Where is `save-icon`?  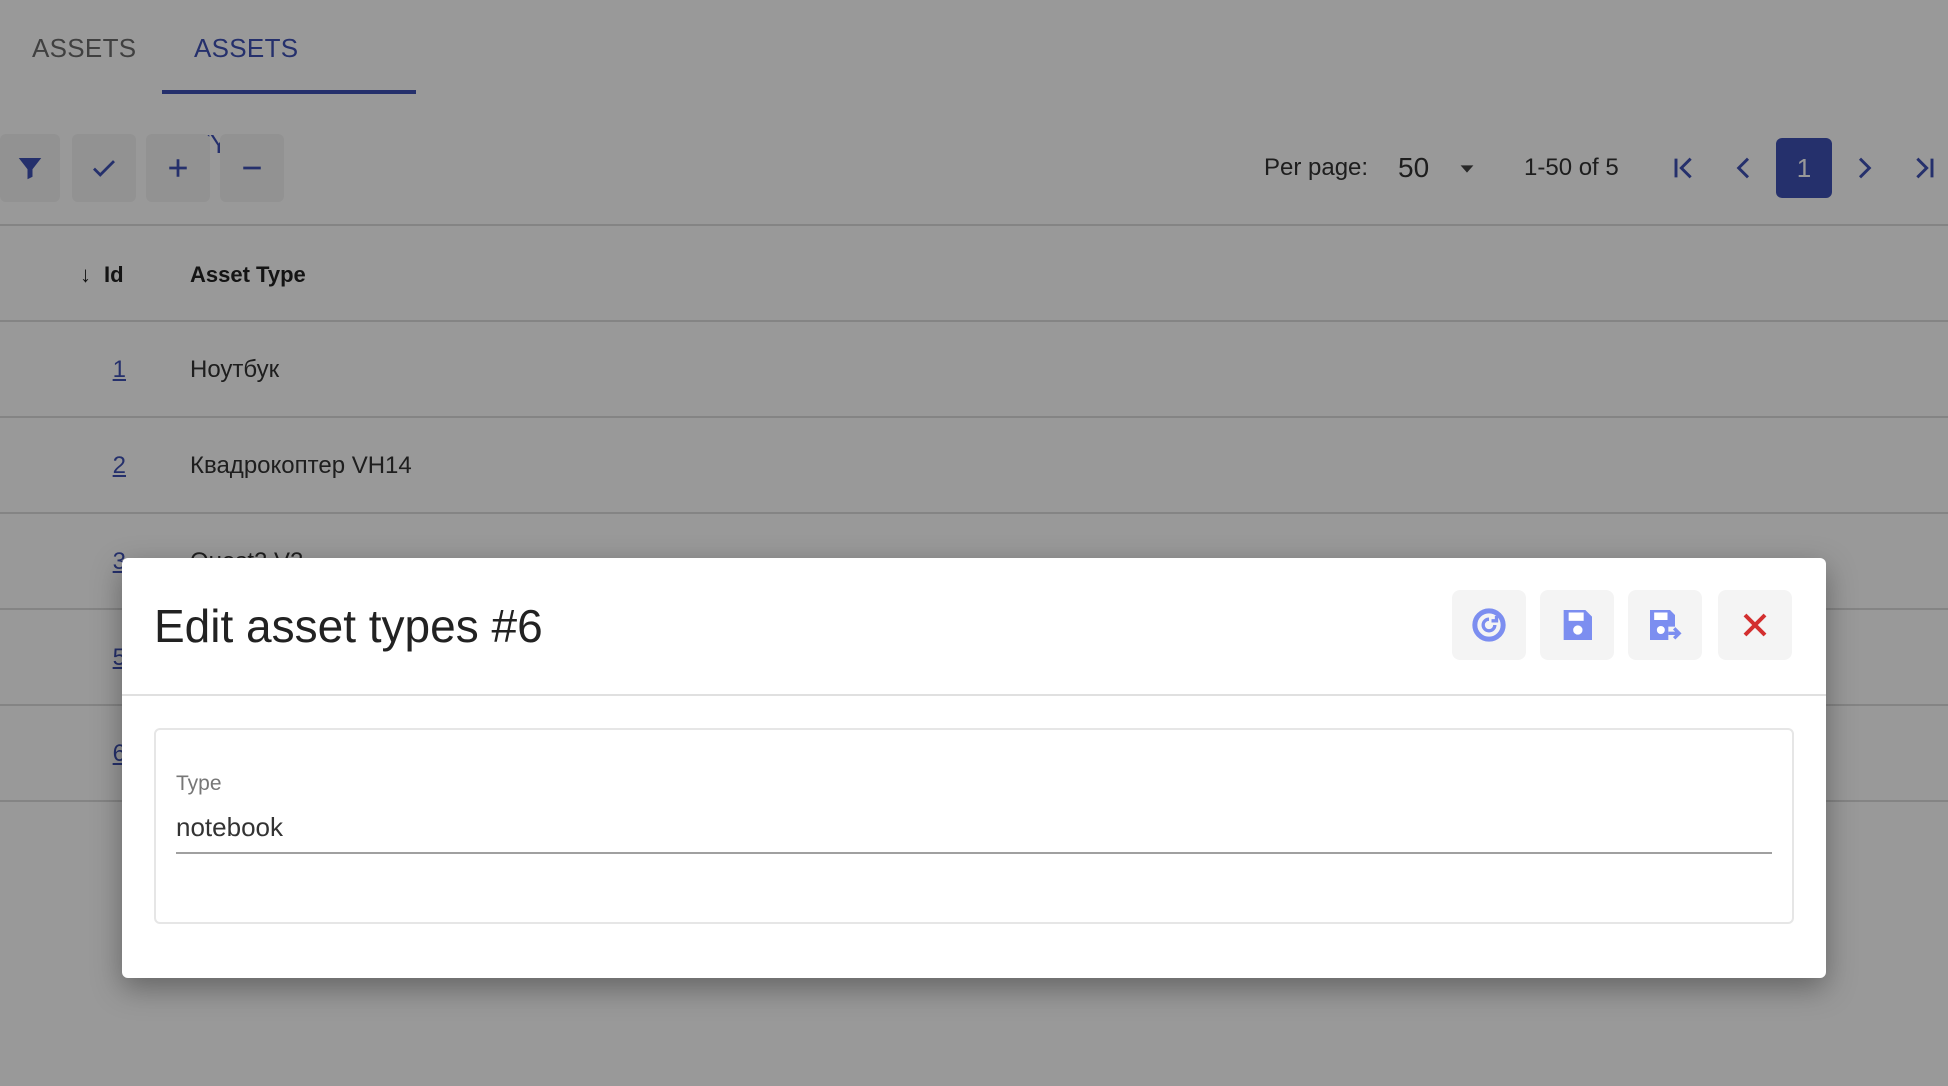 save-icon is located at coordinates (1577, 625).